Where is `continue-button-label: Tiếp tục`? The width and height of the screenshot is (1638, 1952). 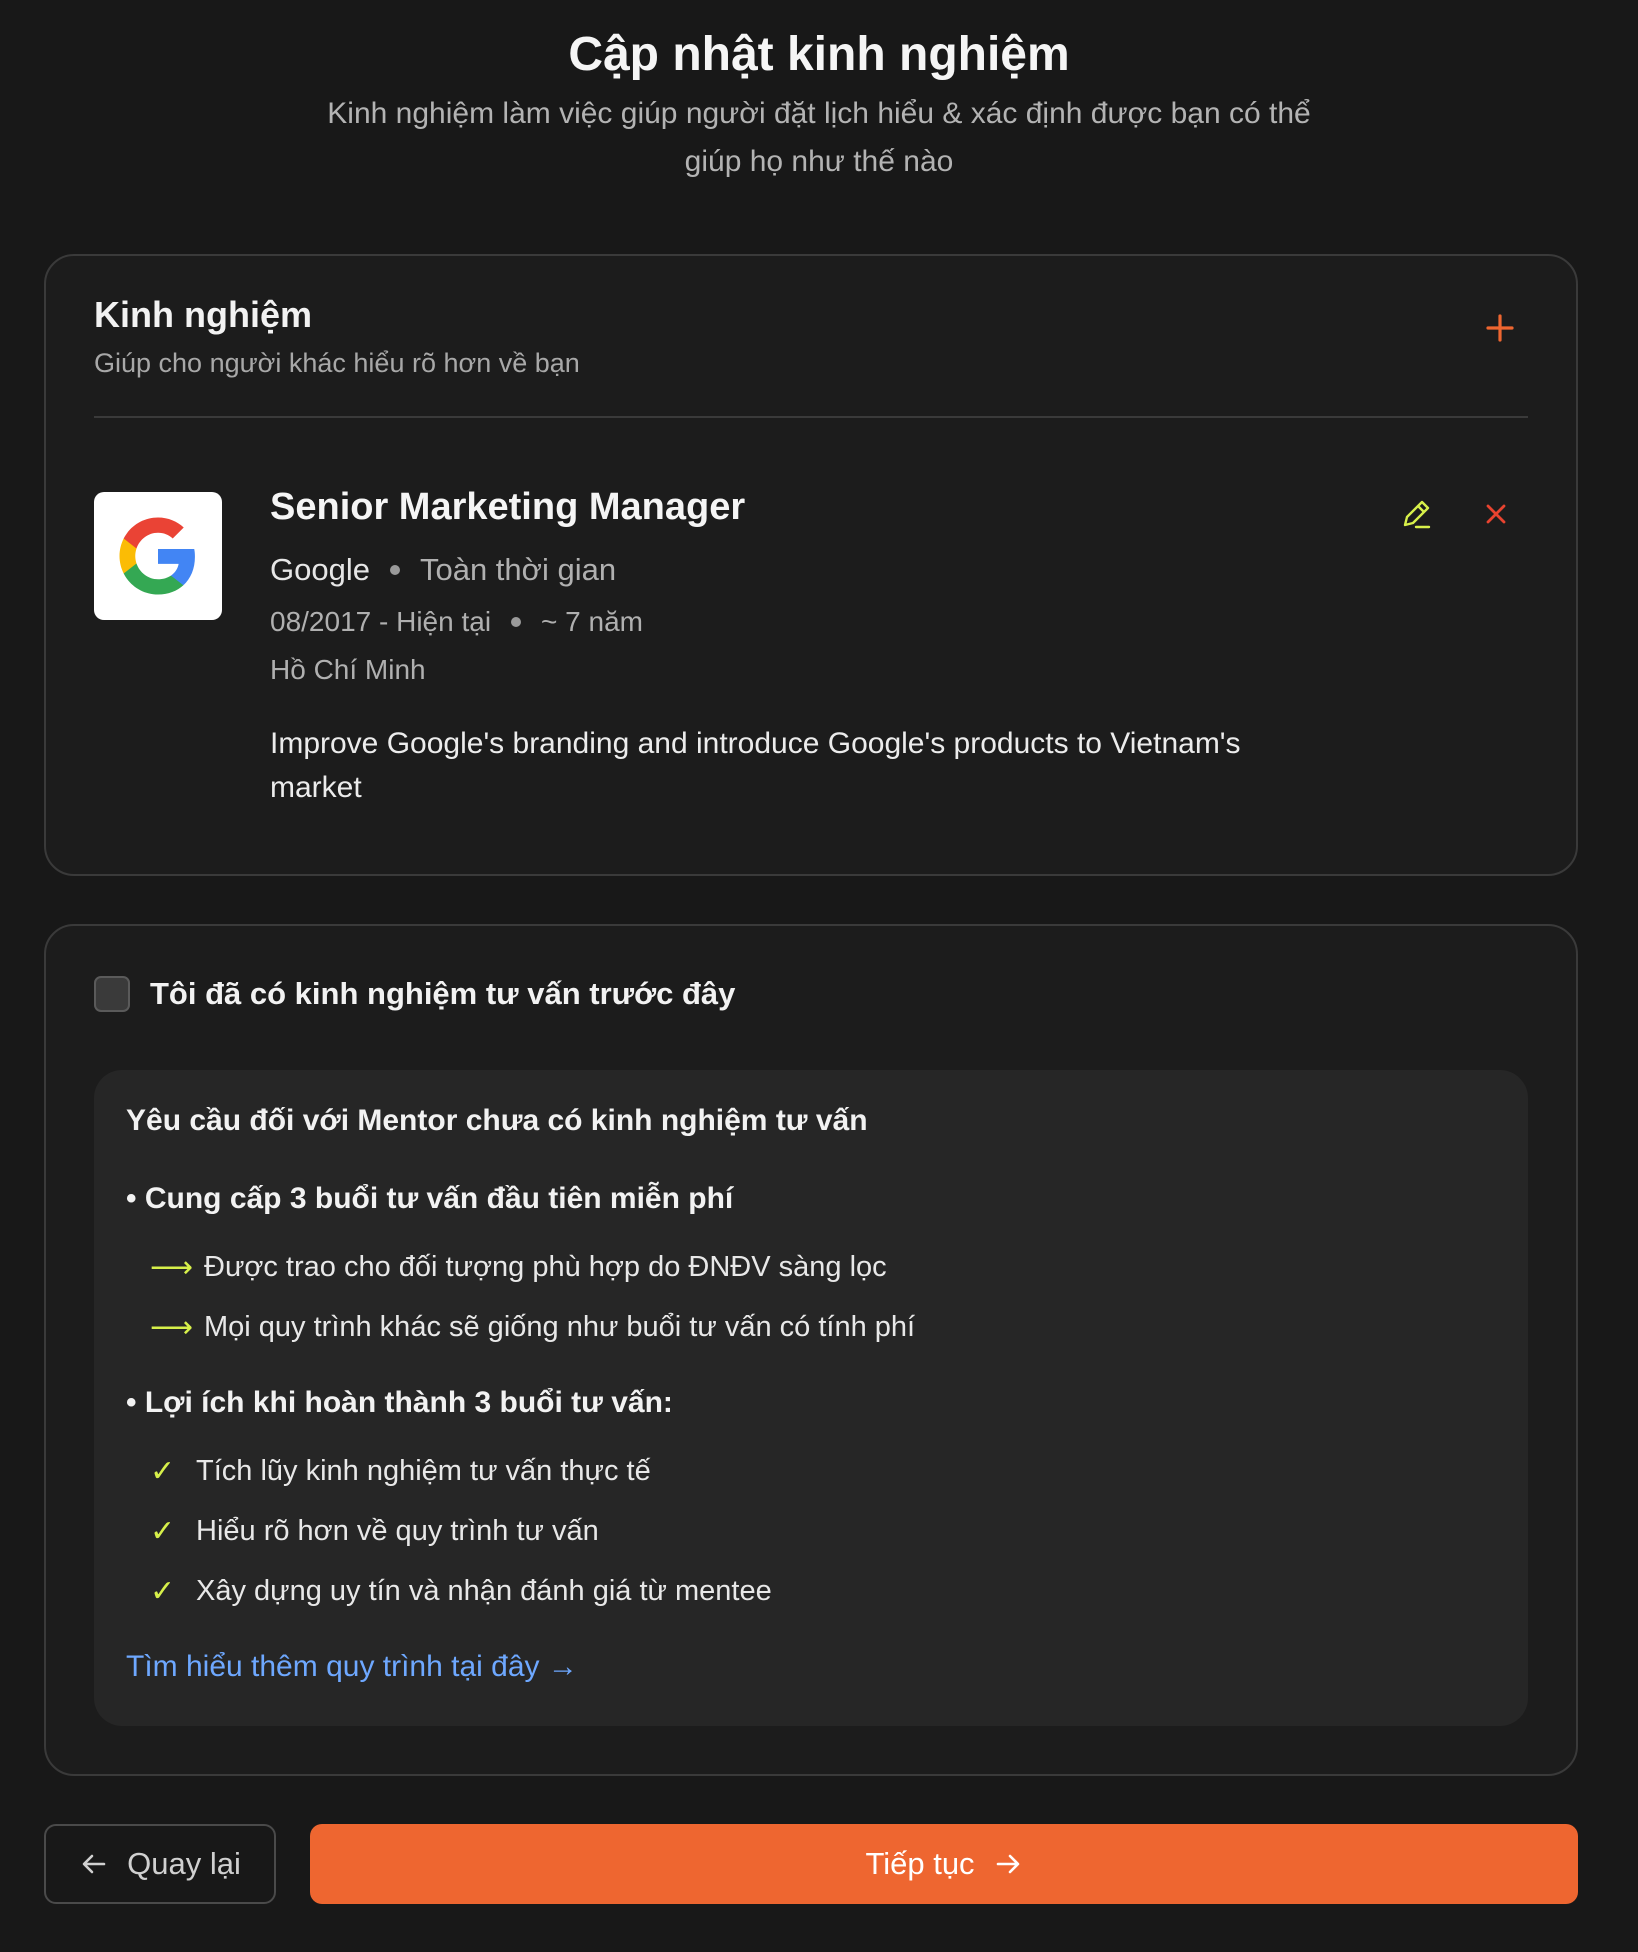
continue-button-label: Tiếp tục is located at coordinates (920, 1863).